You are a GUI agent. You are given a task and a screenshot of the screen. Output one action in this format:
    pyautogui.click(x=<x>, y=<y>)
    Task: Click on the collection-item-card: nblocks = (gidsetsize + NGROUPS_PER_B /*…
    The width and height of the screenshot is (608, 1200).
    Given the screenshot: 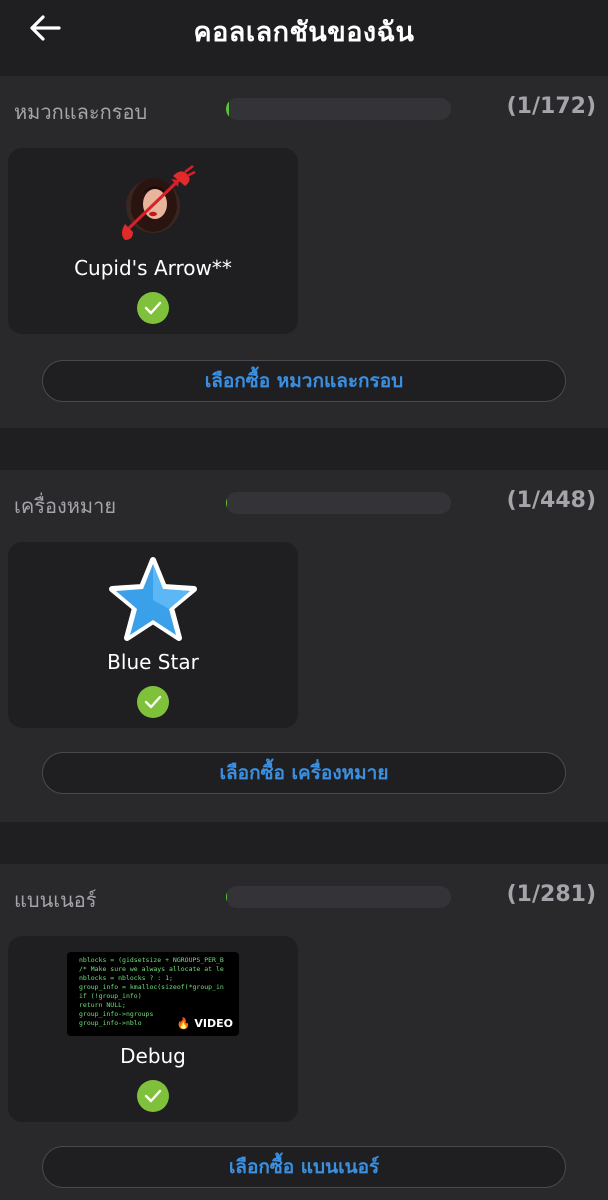 What is the action you would take?
    pyautogui.click(x=153, y=1029)
    